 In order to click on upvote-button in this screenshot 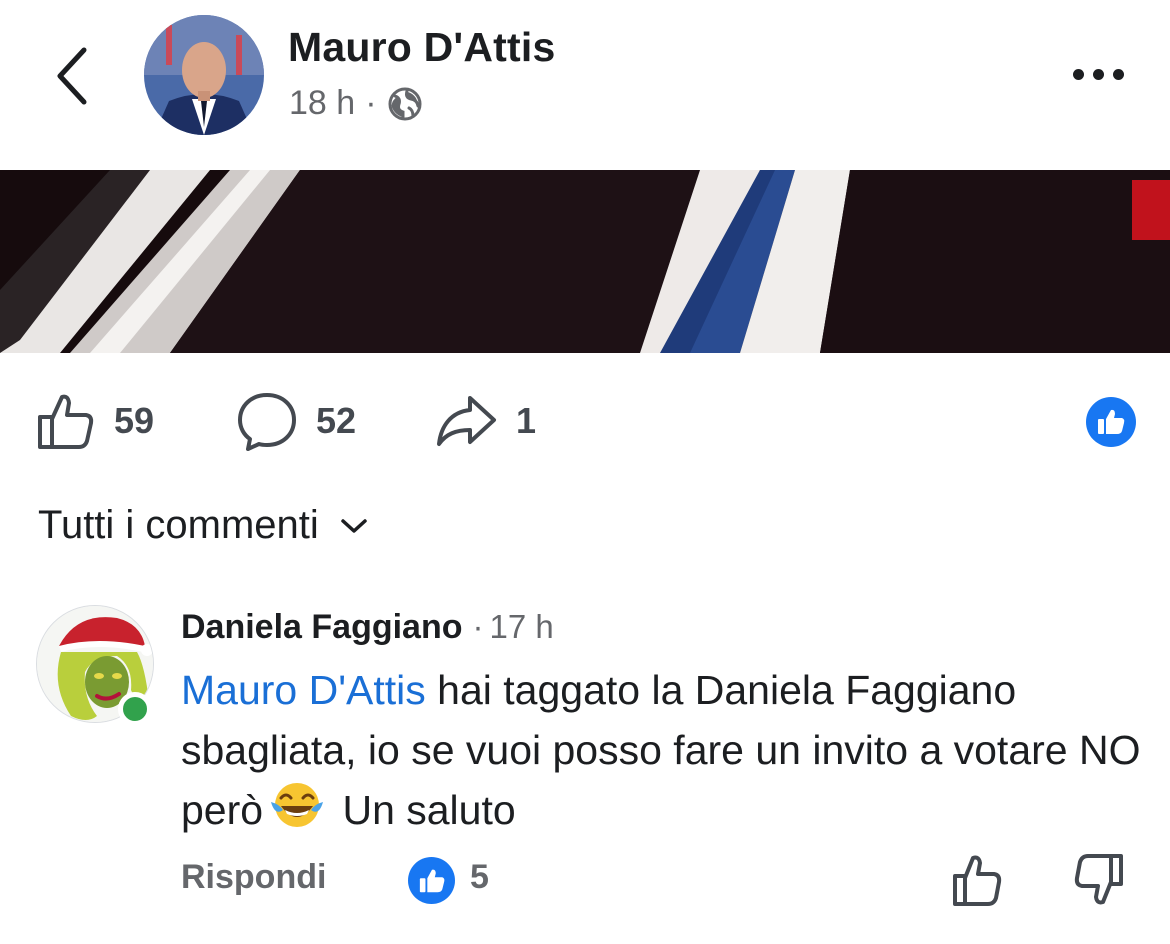, I will do `click(977, 880)`.